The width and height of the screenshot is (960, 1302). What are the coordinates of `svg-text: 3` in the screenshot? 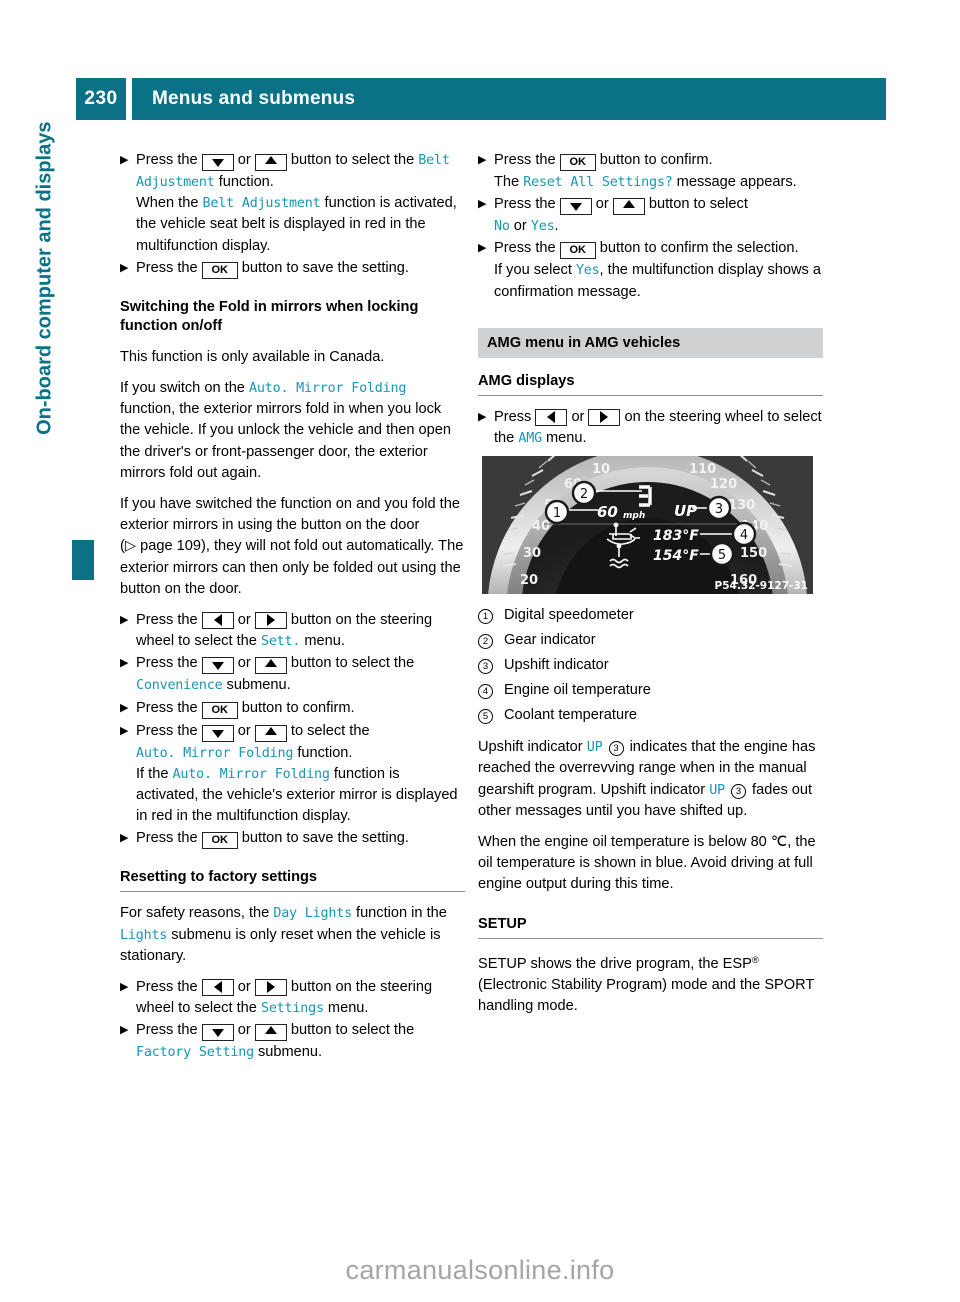 It's located at (719, 509).